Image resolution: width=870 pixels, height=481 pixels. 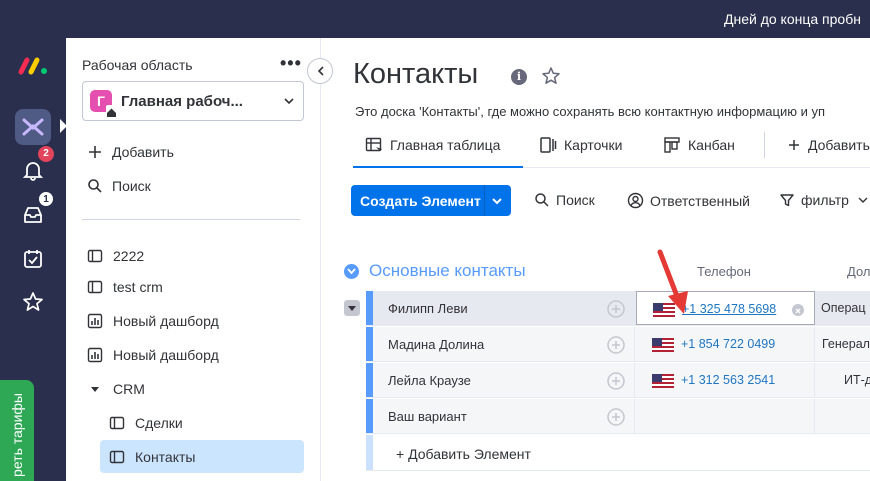 What do you see at coordinates (699, 145) in the screenshot?
I see `tab-kanban: Канбан` at bounding box center [699, 145].